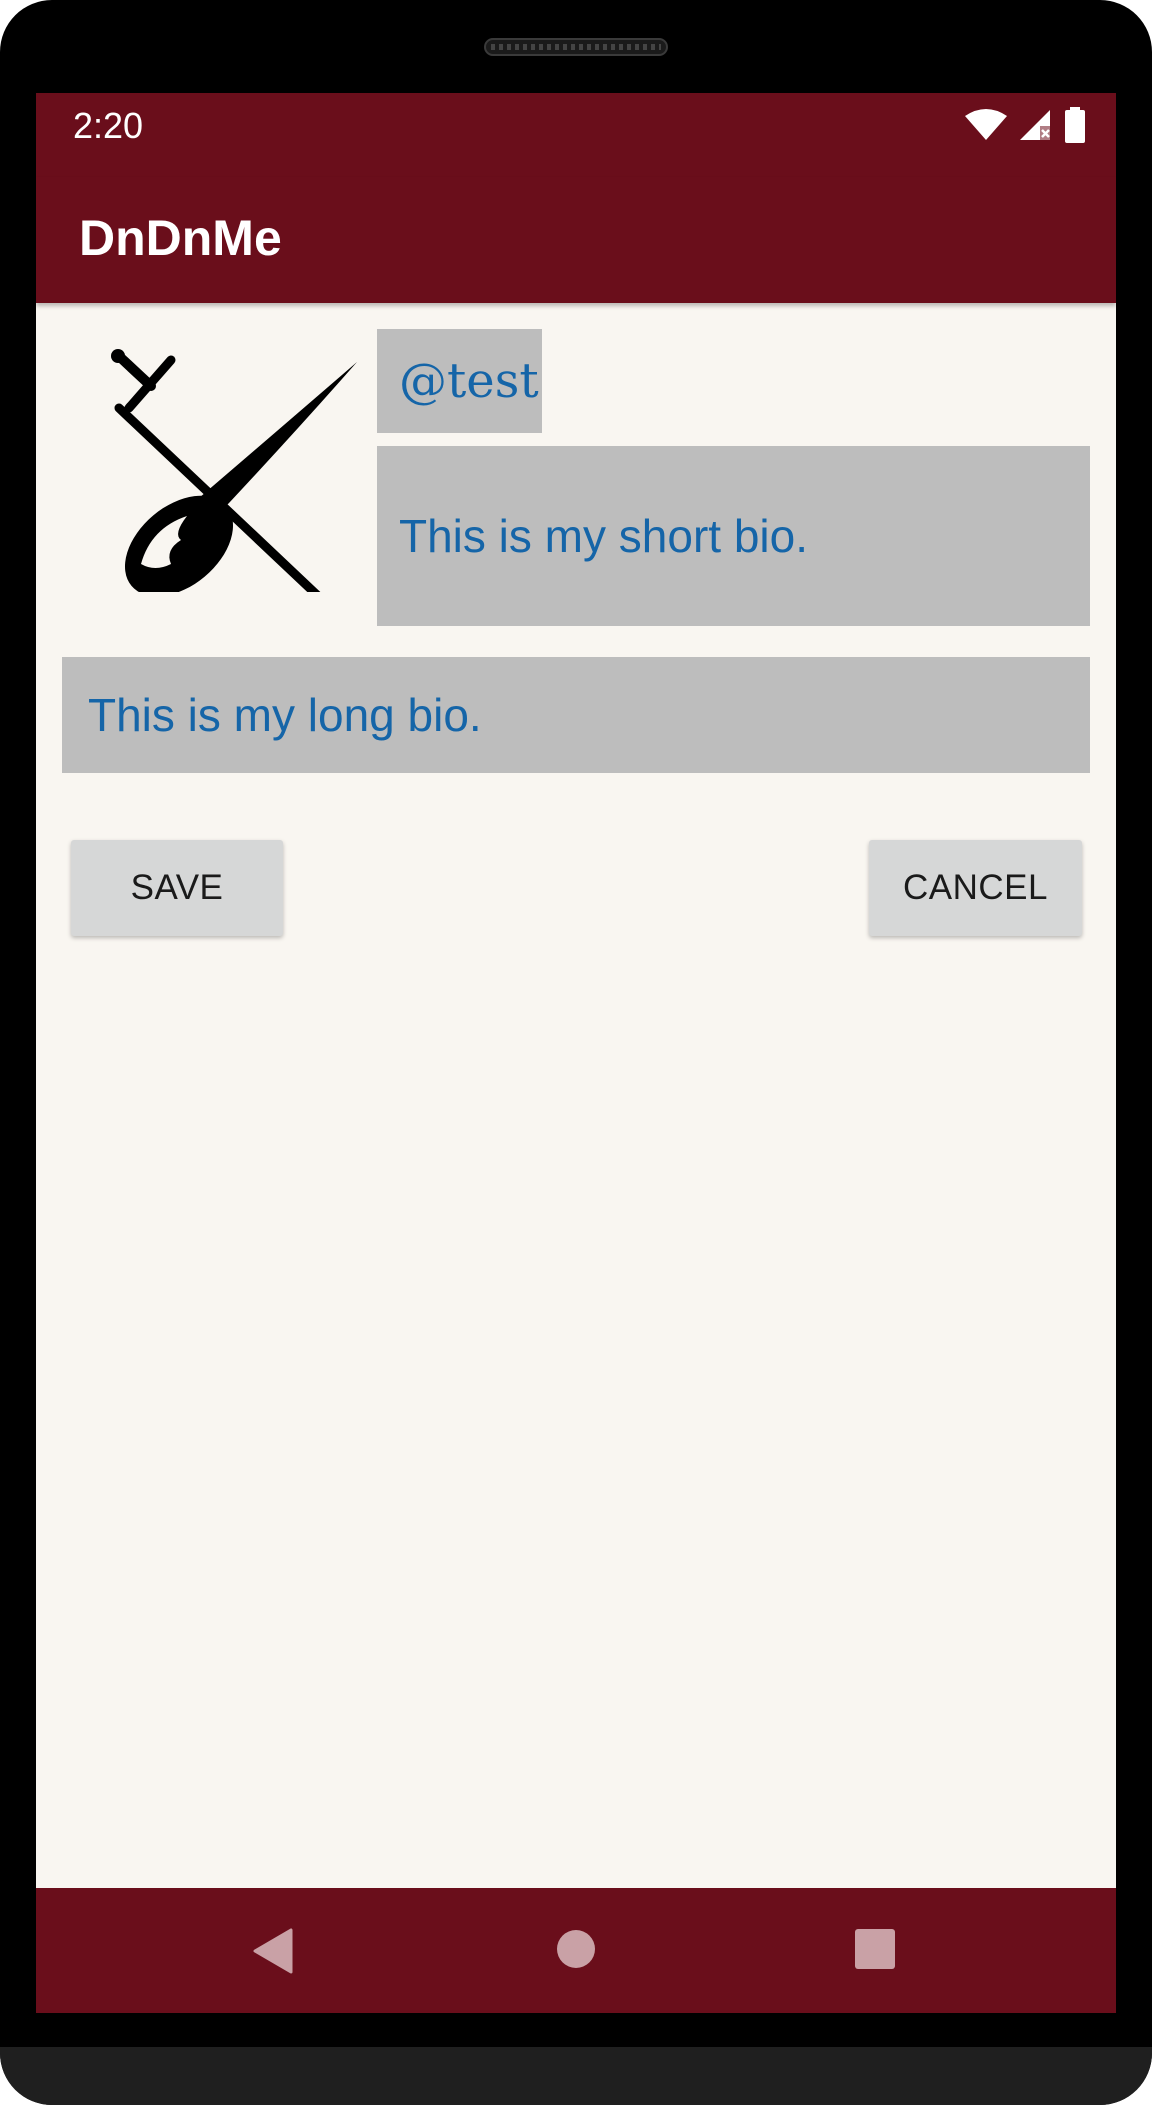 The image size is (1152, 2105). Describe the element at coordinates (177, 888) in the screenshot. I see `save-button: SAVE` at that location.